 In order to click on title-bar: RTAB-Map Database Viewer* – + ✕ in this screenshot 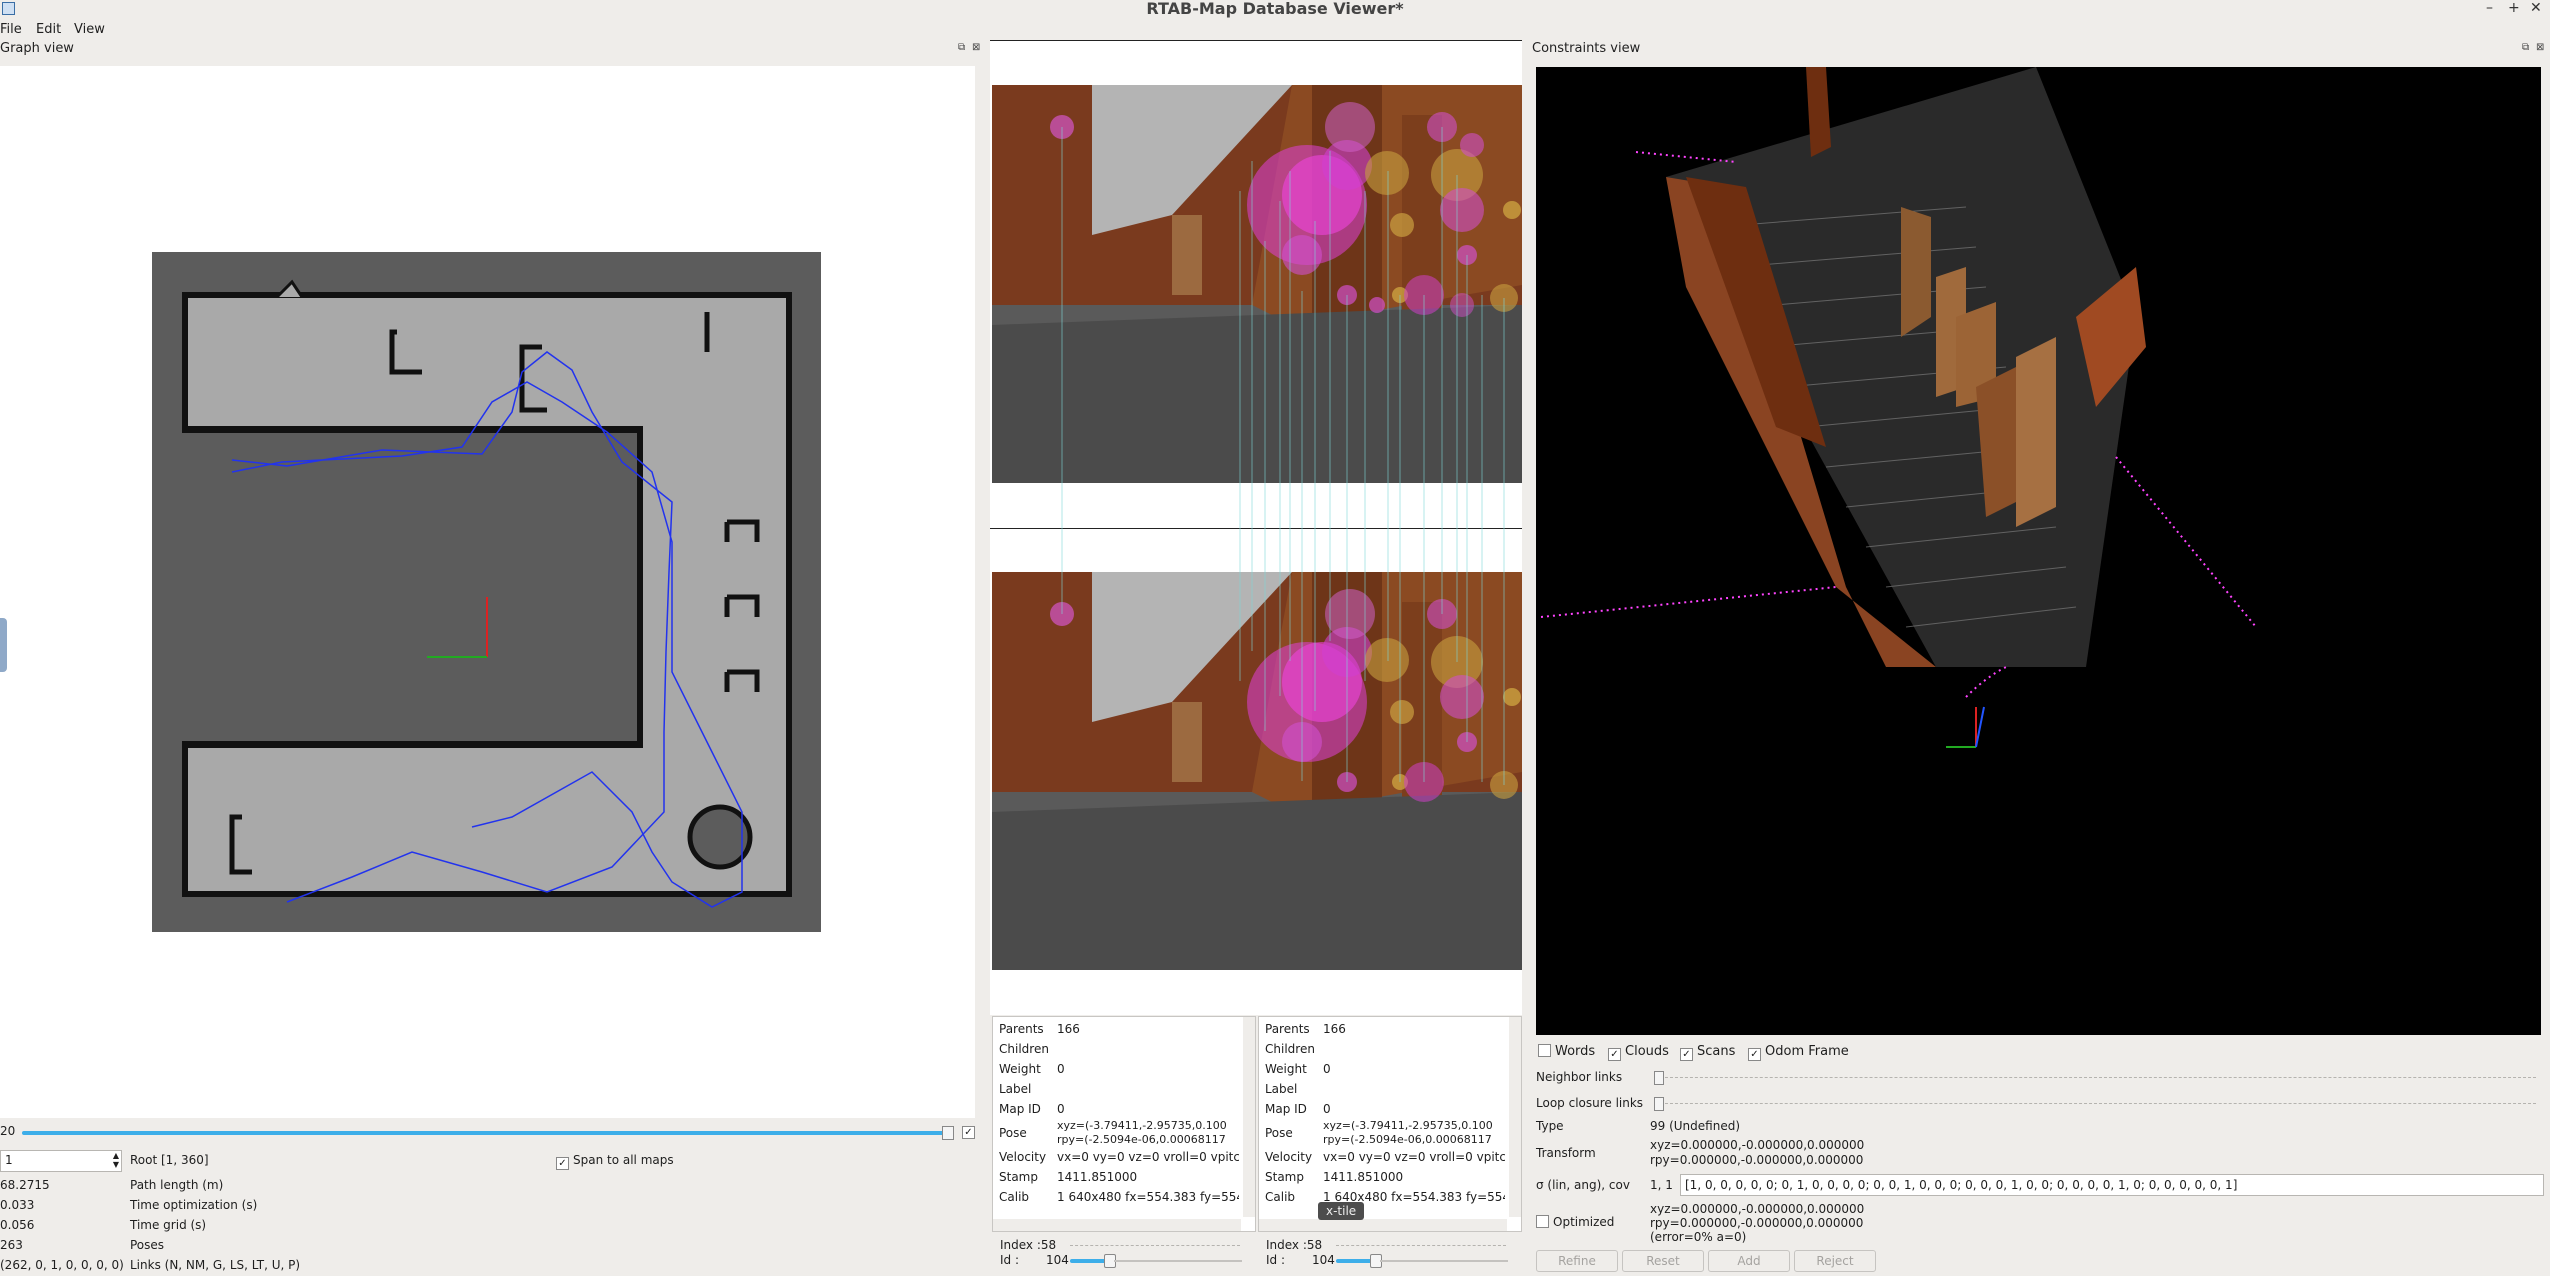, I will do `click(1275, 9)`.